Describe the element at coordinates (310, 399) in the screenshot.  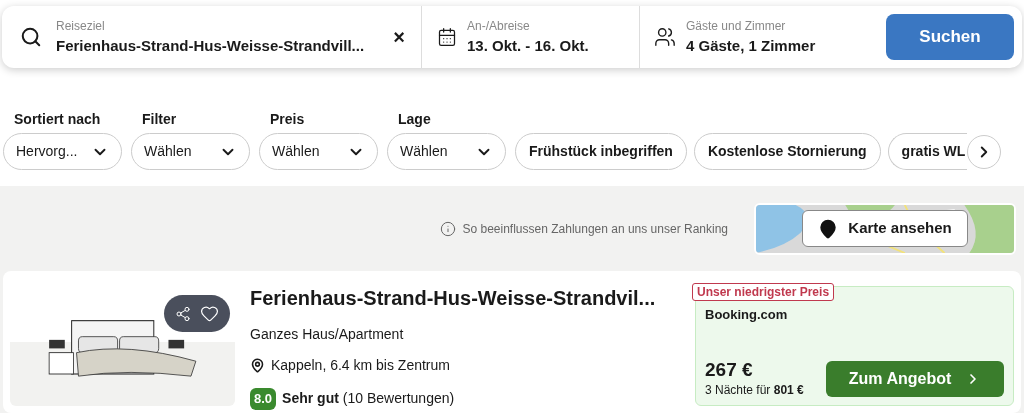
I see `rating-label: Sehr gut` at that location.